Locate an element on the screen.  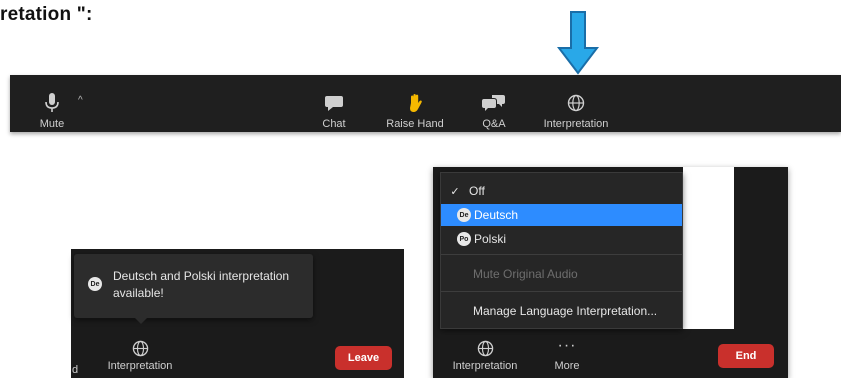
menu-item-mute-original-audio: Mute Original Audio is located at coordinates (561, 274).